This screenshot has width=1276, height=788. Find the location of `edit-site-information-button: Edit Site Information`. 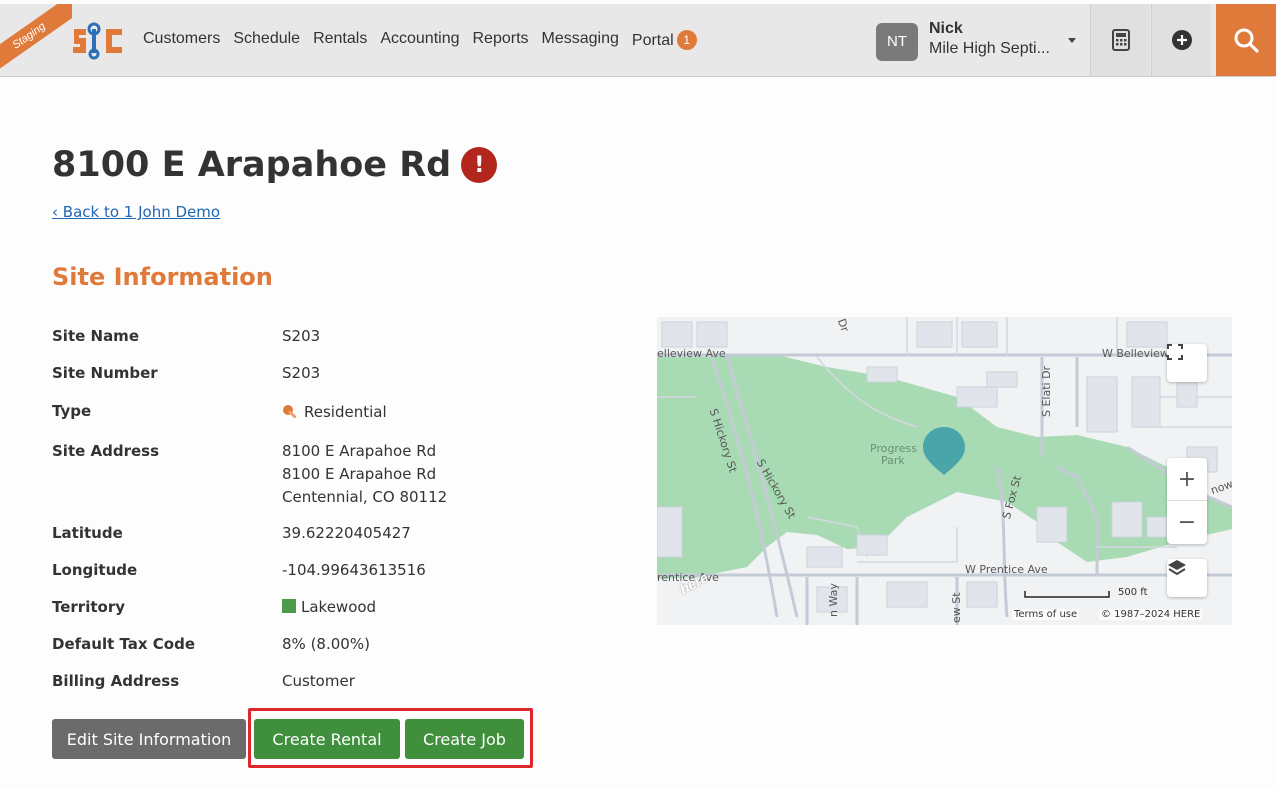

edit-site-information-button: Edit Site Information is located at coordinates (149, 739).